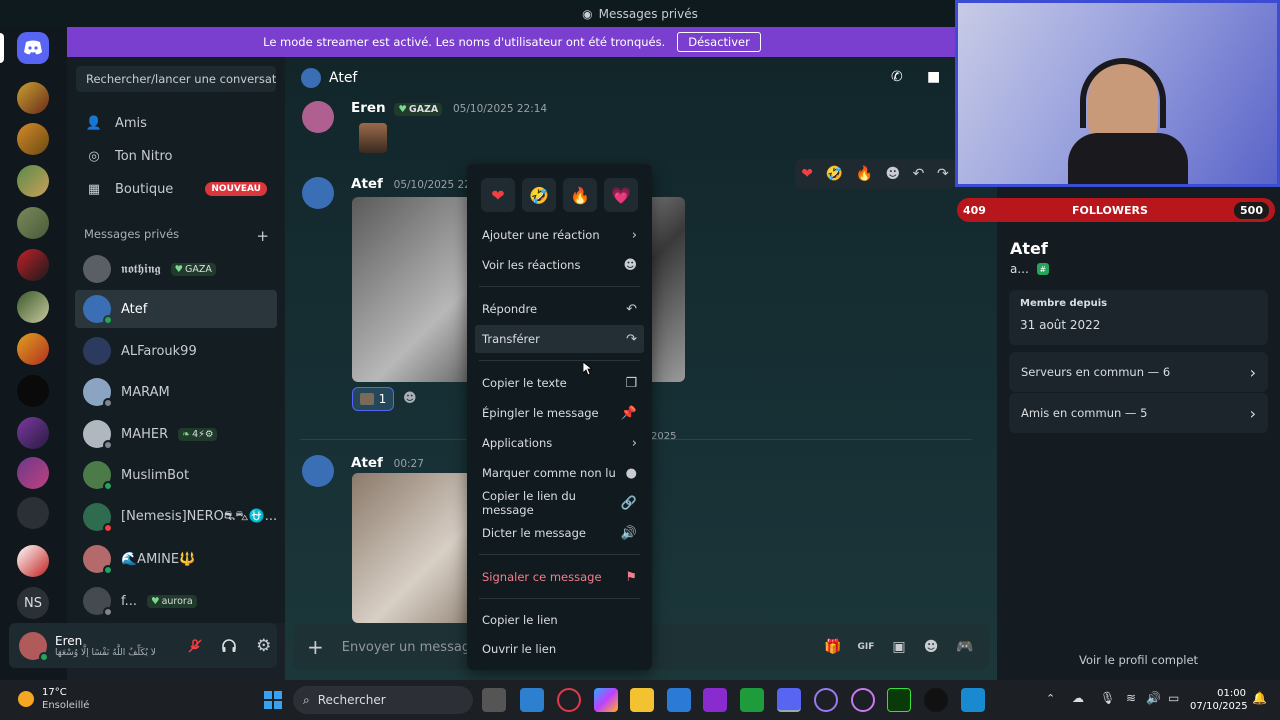 Image resolution: width=1280 pixels, height=720 pixels. Describe the element at coordinates (33, 603) in the screenshot. I see `server-ns: NS` at that location.